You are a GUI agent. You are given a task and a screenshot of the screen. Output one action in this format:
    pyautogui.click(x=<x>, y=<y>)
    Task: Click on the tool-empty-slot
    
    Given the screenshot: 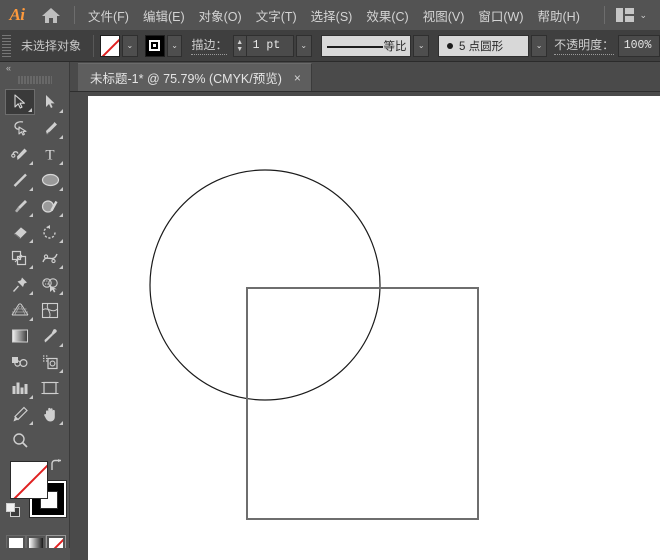 What is the action you would take?
    pyautogui.click(x=50, y=440)
    